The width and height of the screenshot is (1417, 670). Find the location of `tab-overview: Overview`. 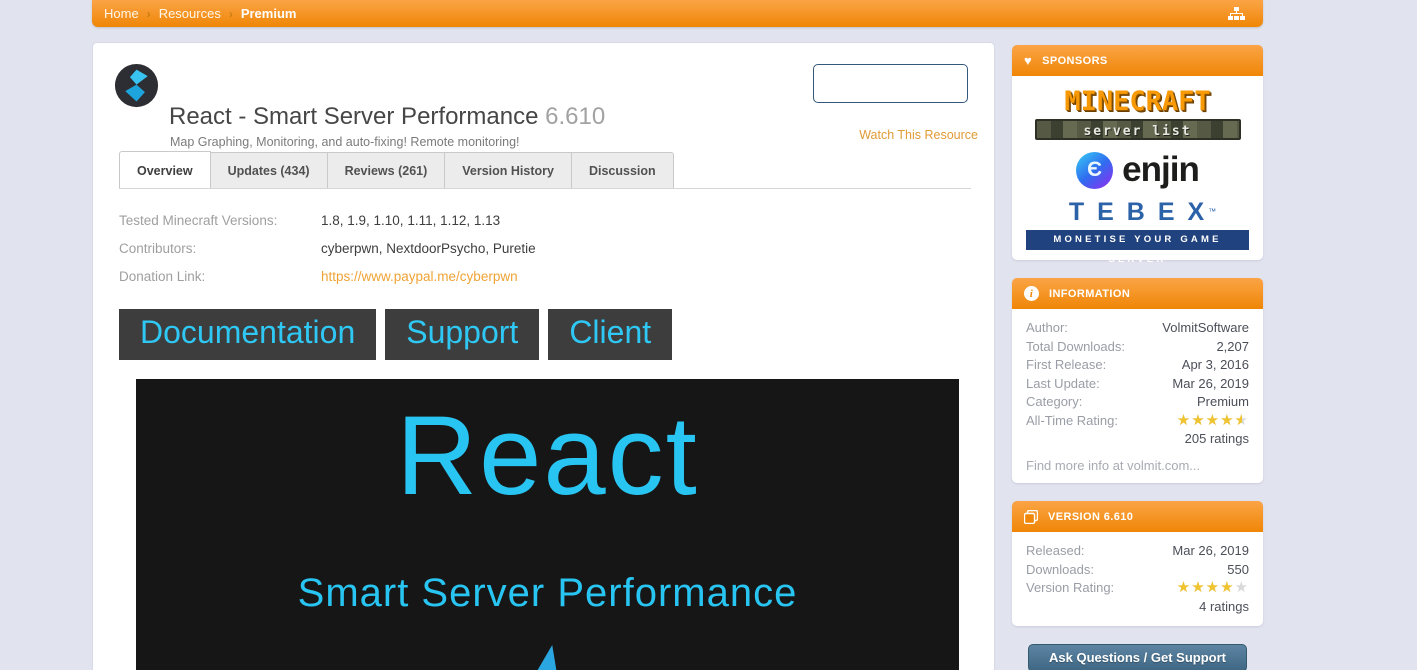

tab-overview: Overview is located at coordinates (165, 170).